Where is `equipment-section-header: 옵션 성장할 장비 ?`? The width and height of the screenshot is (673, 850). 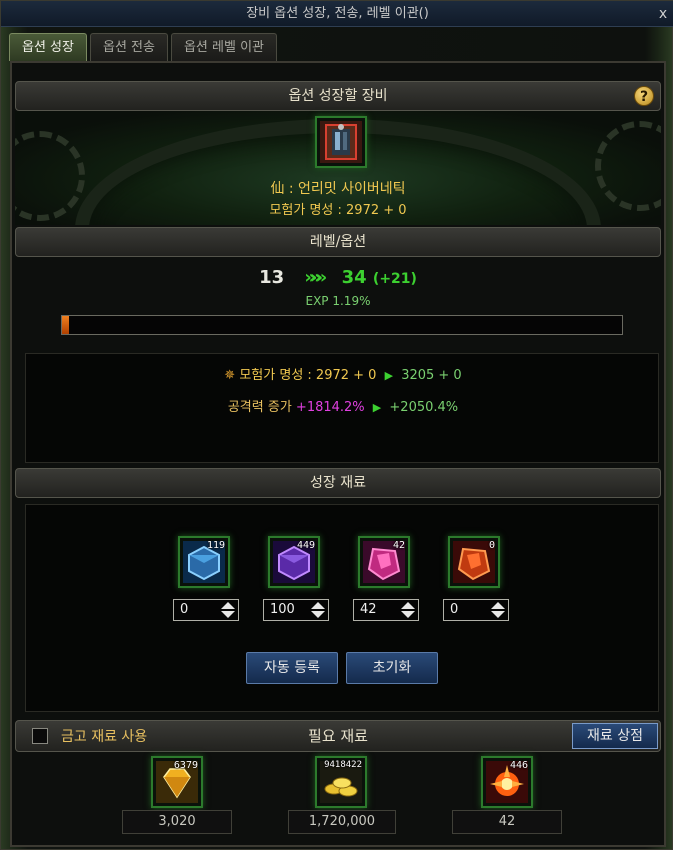 equipment-section-header: 옵션 성장할 장비 ? is located at coordinates (338, 96).